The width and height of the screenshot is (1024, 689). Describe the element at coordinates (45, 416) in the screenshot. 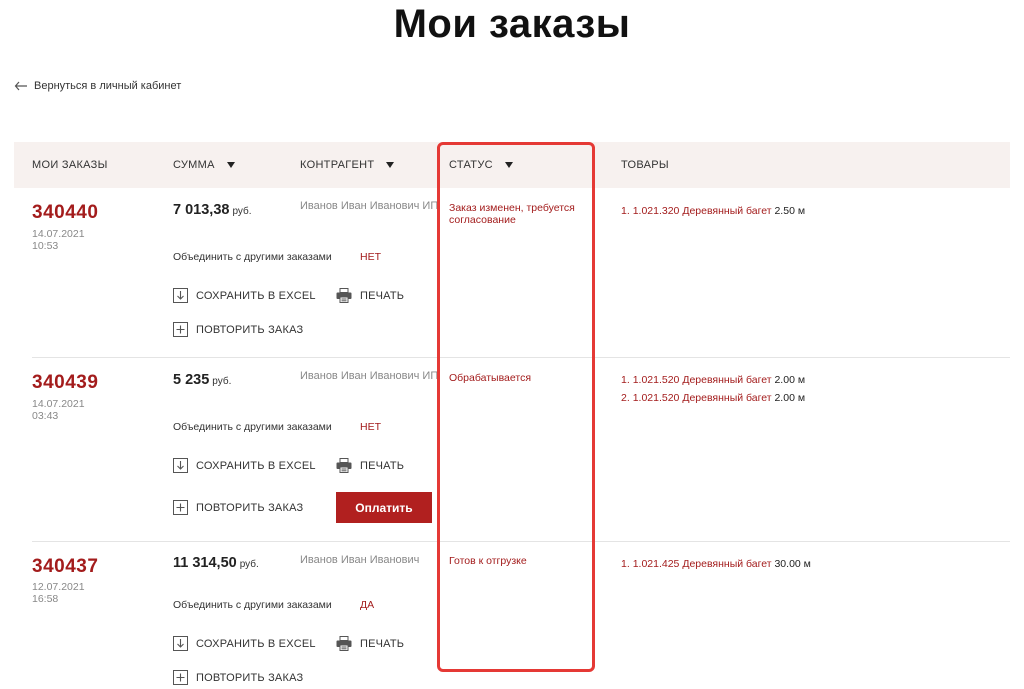

I see `order-time: 03:43` at that location.